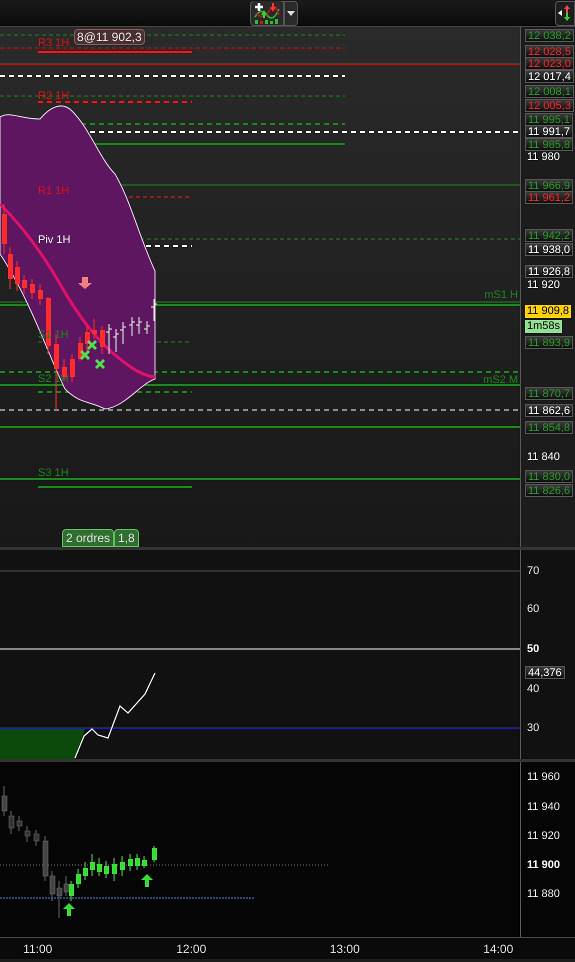  What do you see at coordinates (549, 249) in the screenshot?
I see `price-label: 11 938,0` at bounding box center [549, 249].